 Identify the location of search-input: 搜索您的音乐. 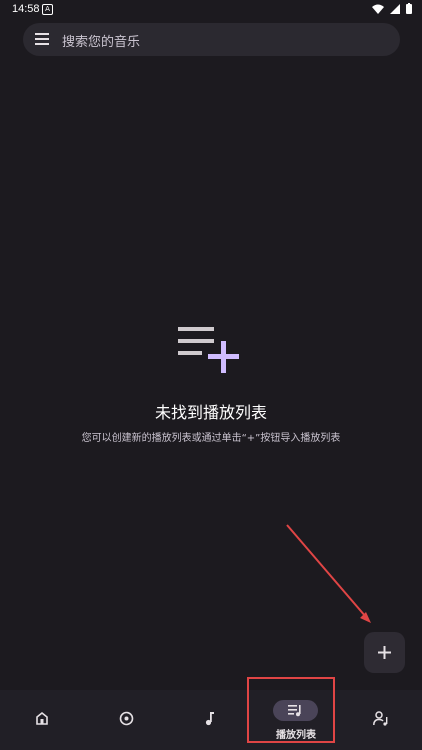
(101, 40).